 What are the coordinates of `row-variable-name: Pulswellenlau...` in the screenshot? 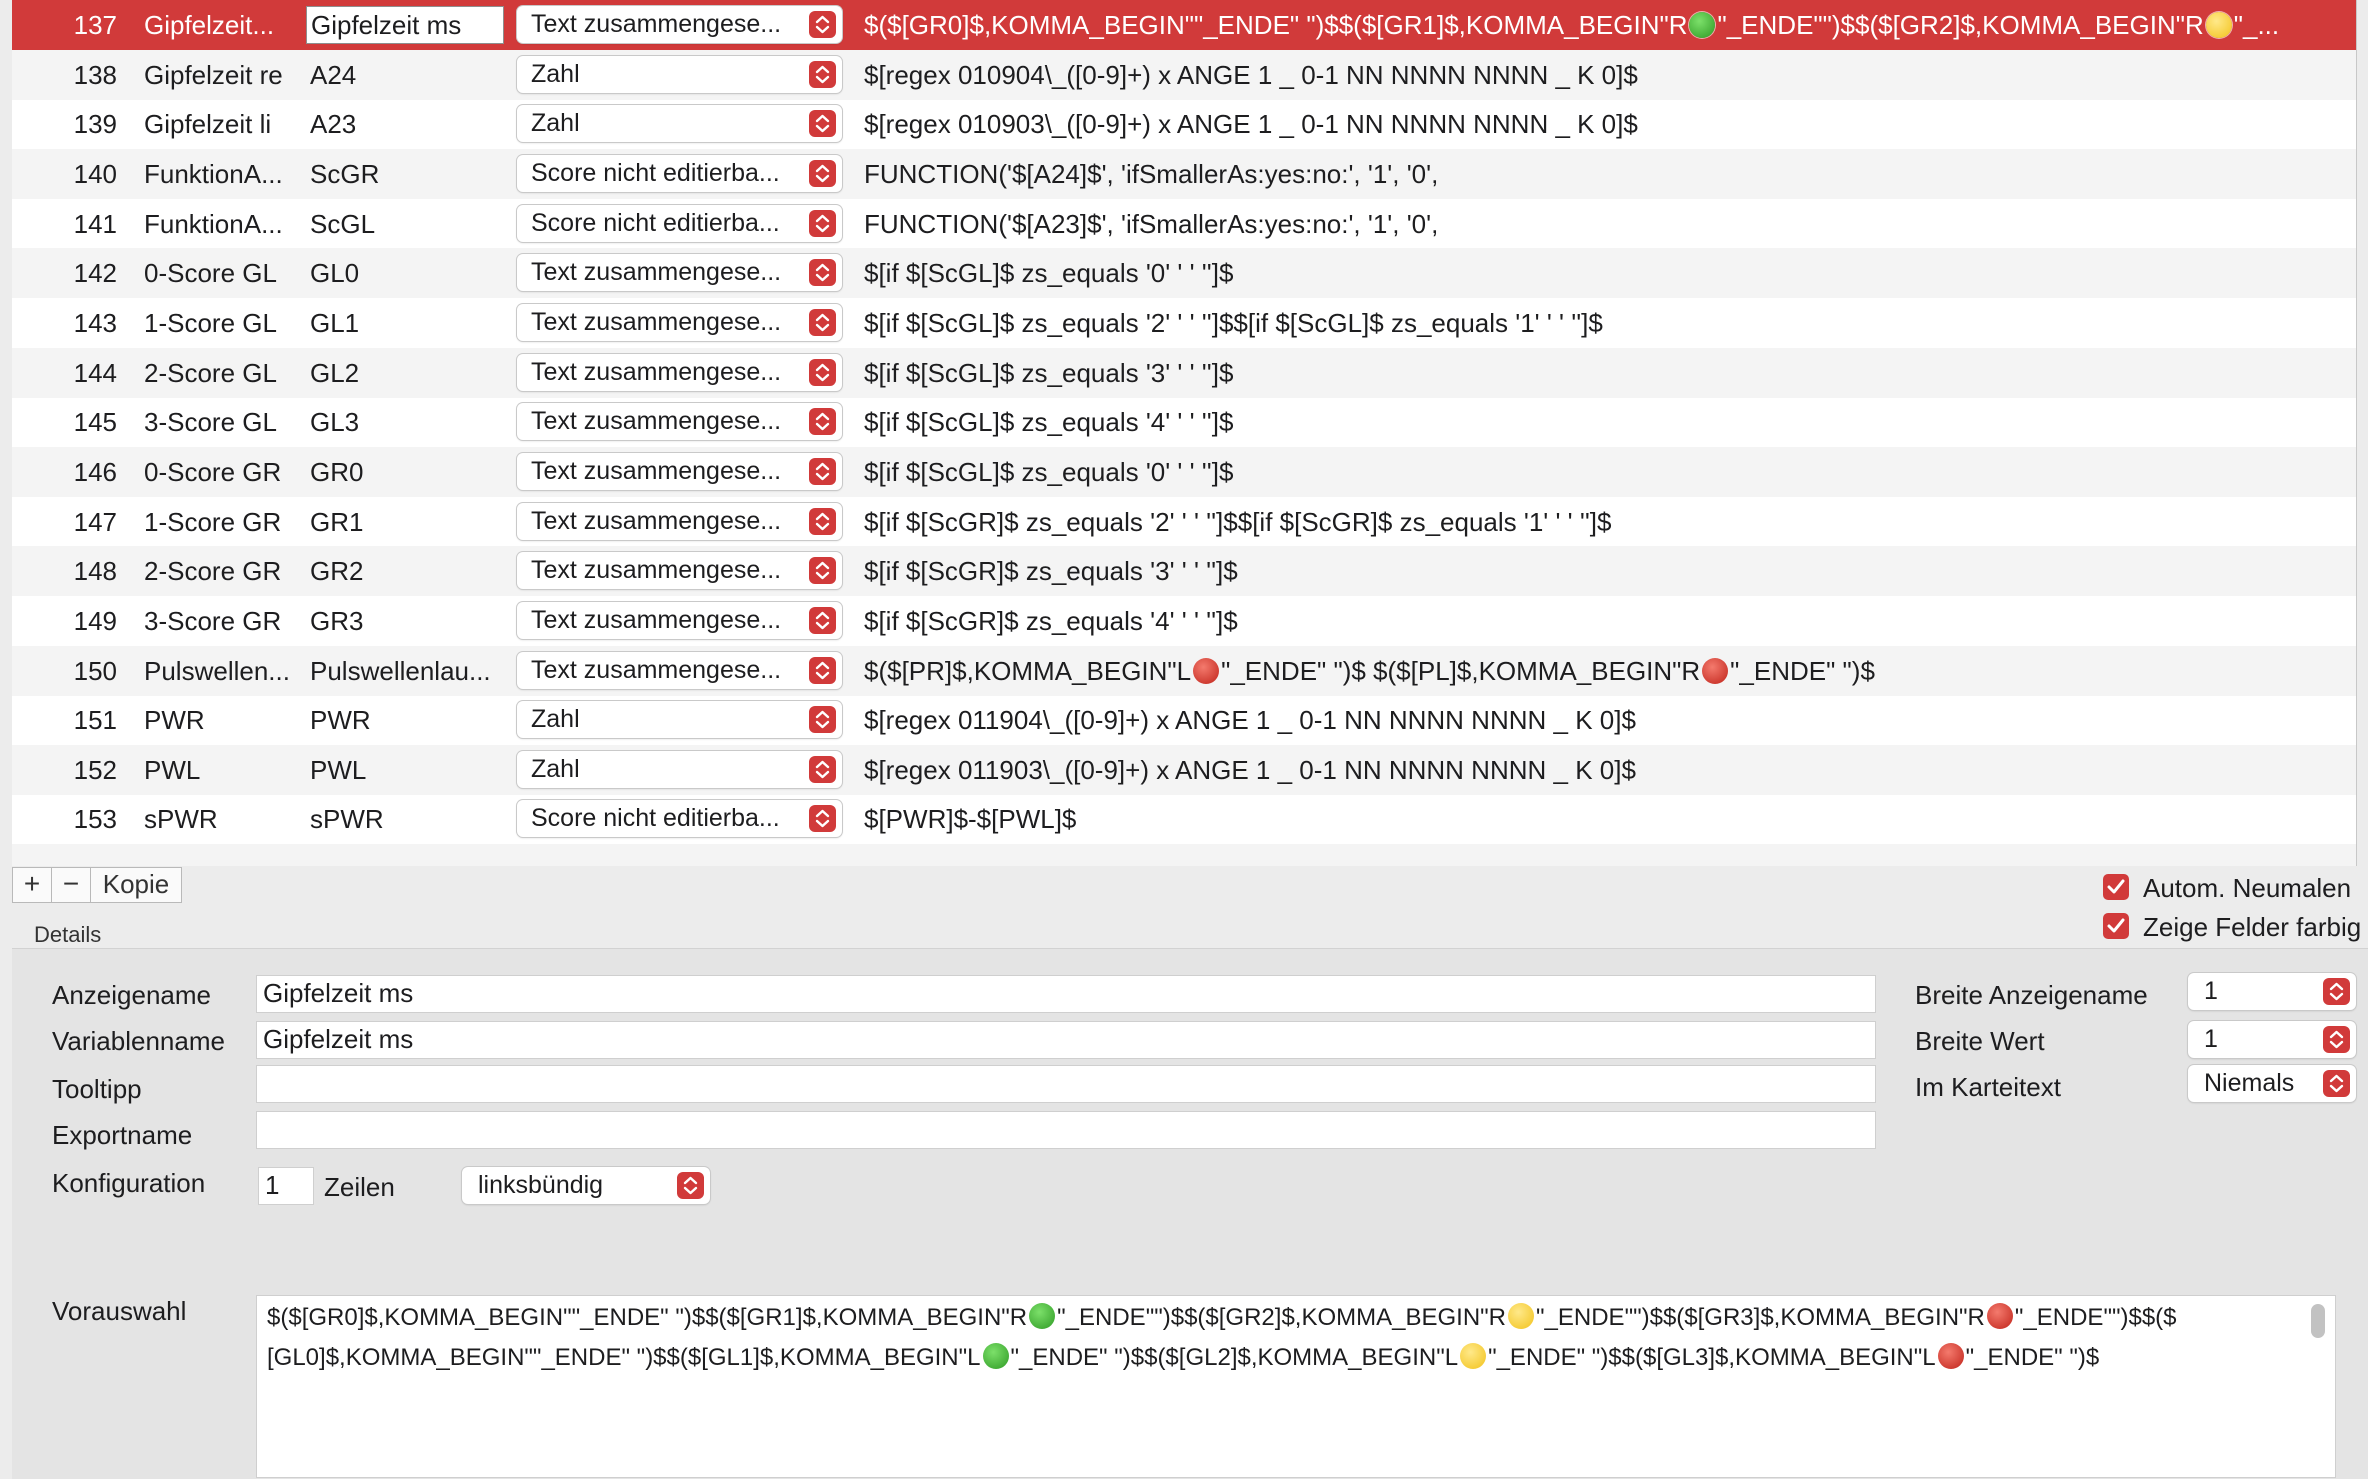 It's located at (412, 671).